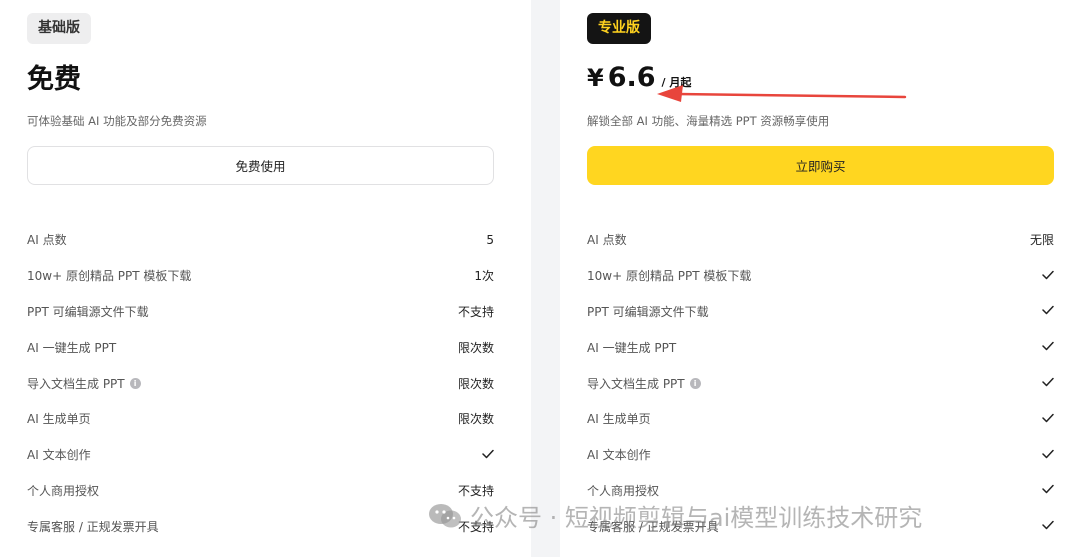 The width and height of the screenshot is (1080, 557). What do you see at coordinates (59, 28) in the screenshot?
I see `plan-badge-basic: 基础版` at bounding box center [59, 28].